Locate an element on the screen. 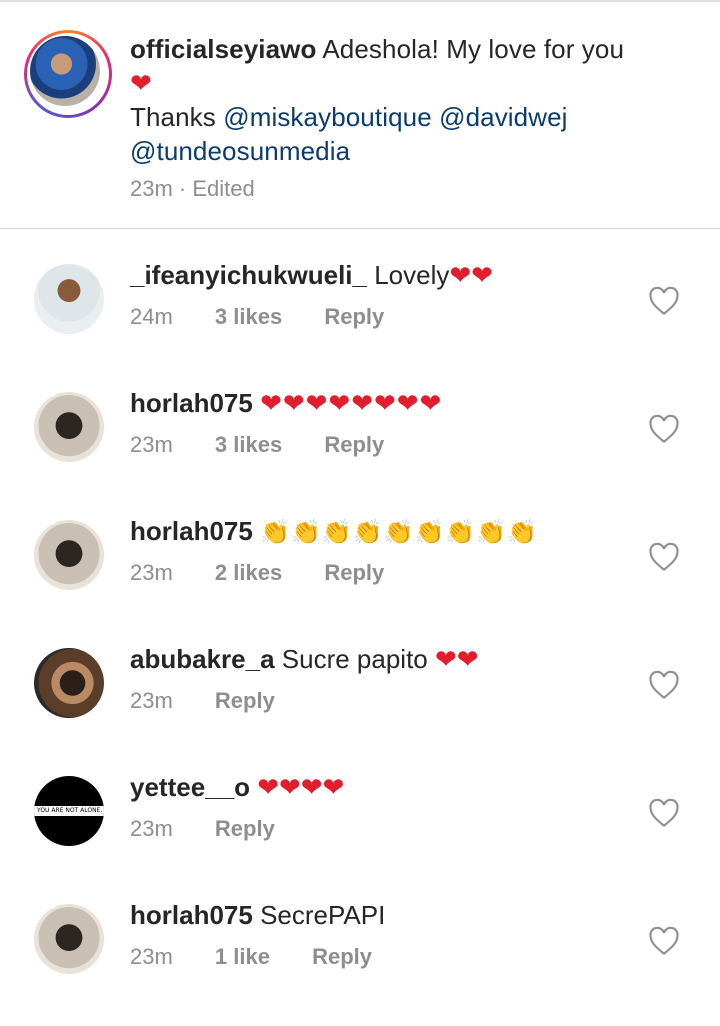  comment-item: horlah075 ❤❤❤❤❤❤❤❤ 23m 3 likes Reply is located at coordinates (360, 450).